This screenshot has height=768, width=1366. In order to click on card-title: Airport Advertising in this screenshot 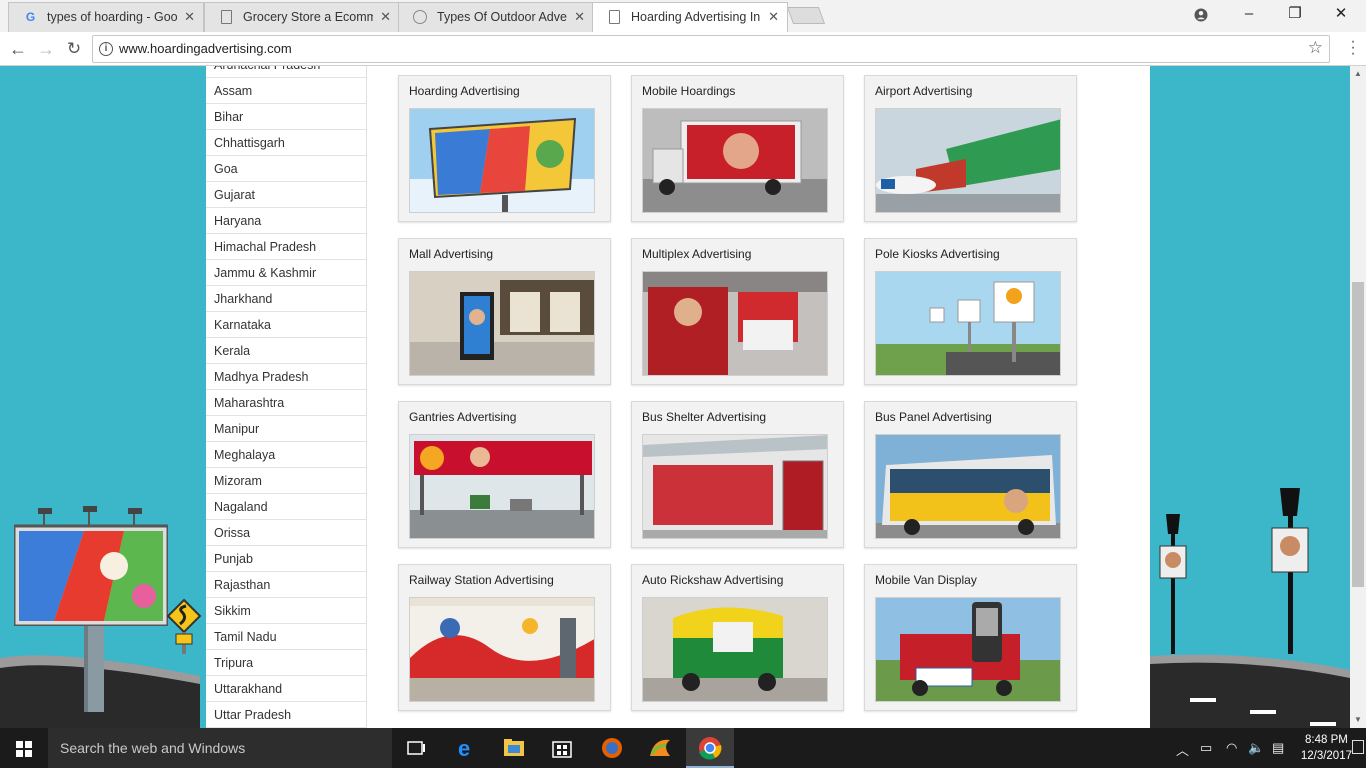, I will do `click(923, 91)`.